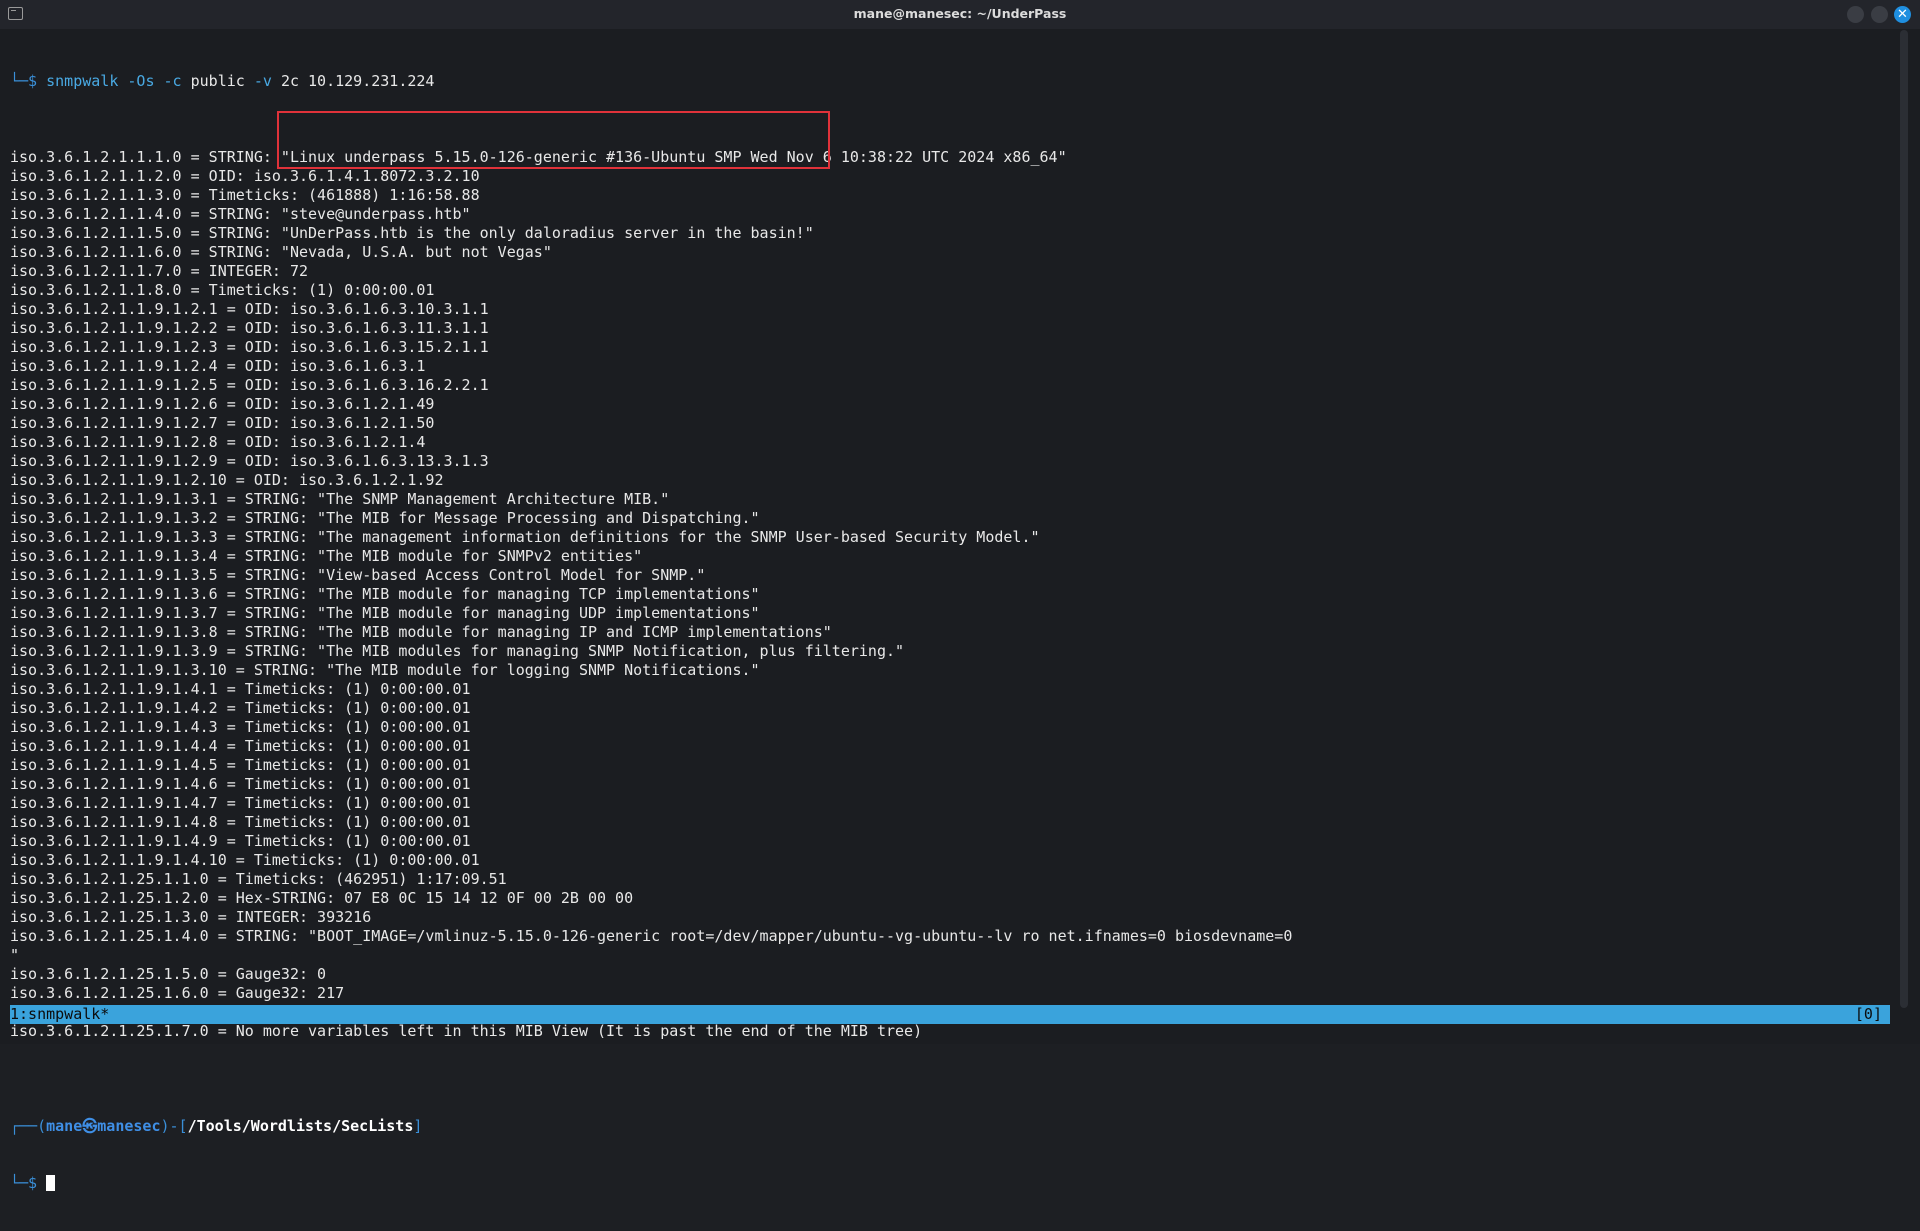 This screenshot has width=1920, height=1231. Describe the element at coordinates (141, 81) in the screenshot. I see `command-flag: -Os` at that location.